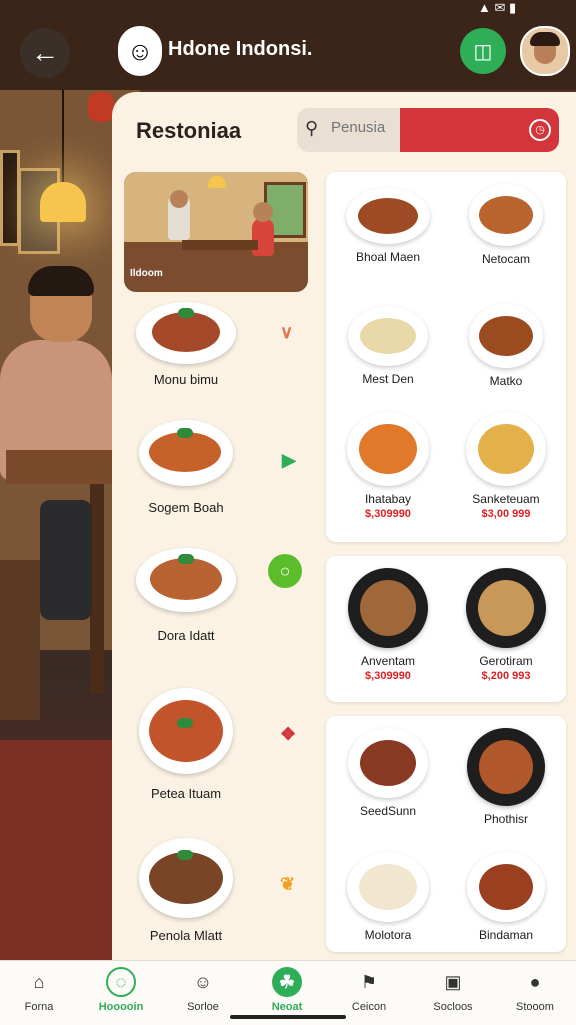 This screenshot has width=576, height=1025. Describe the element at coordinates (366, 127) in the screenshot. I see `search-input` at that location.